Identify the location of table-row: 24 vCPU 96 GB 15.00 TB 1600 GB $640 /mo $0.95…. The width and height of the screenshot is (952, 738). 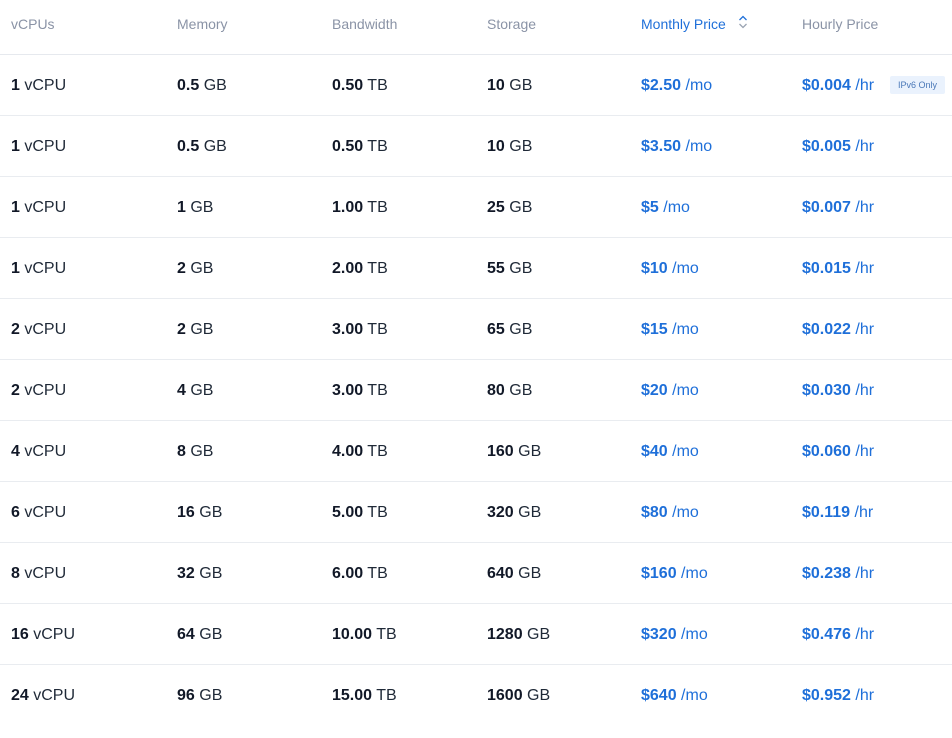
(476, 695).